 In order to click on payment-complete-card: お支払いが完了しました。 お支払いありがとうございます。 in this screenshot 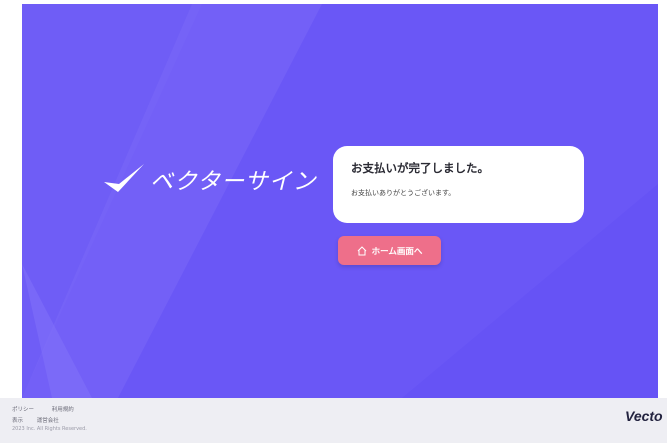, I will do `click(458, 184)`.